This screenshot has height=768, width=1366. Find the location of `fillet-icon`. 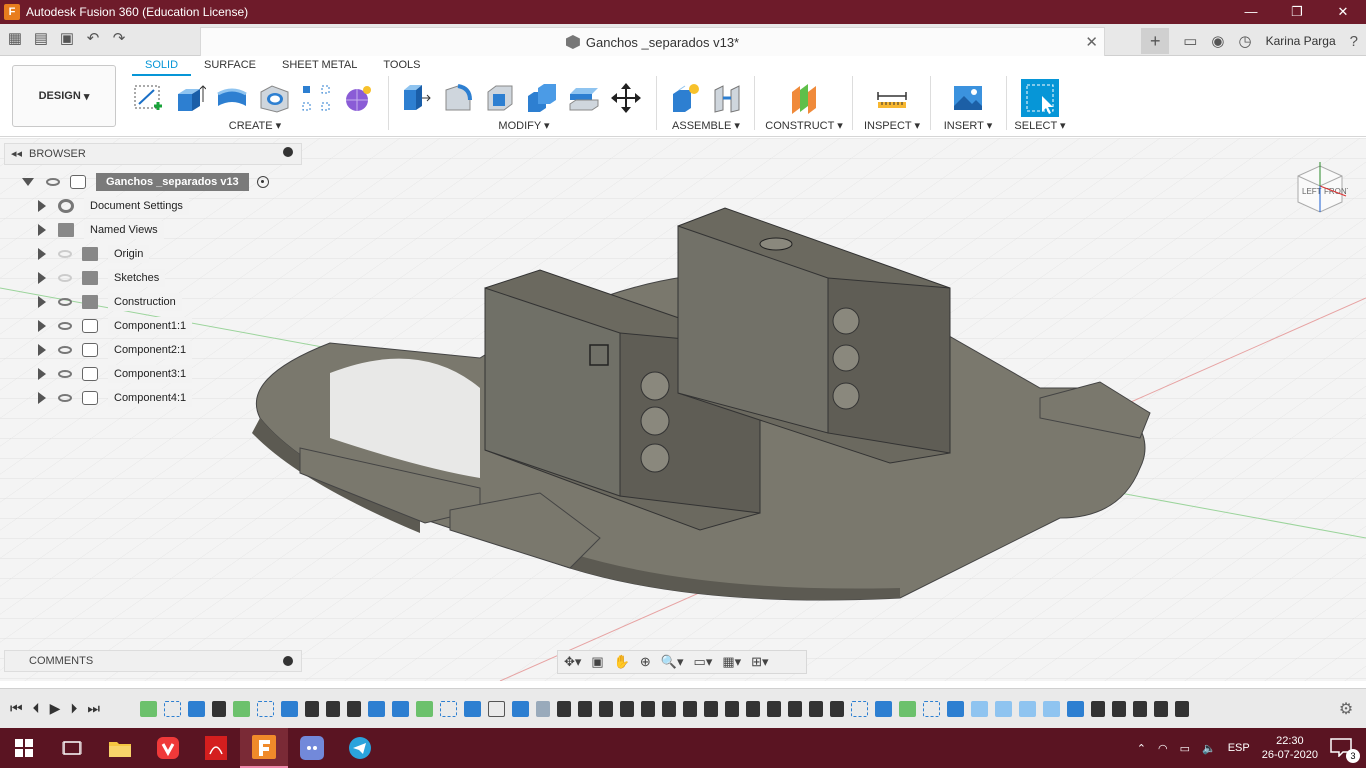

fillet-icon is located at coordinates (457, 98).